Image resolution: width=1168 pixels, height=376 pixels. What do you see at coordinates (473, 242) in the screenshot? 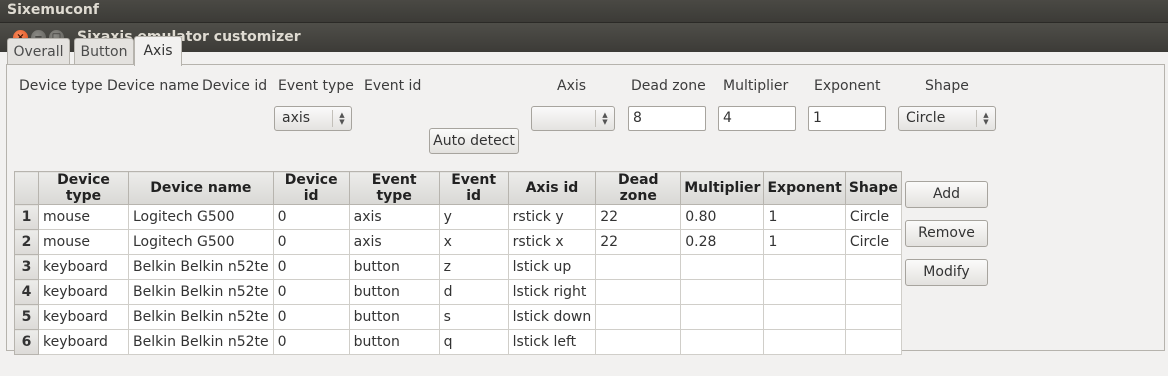
I see `table-cell: x` at bounding box center [473, 242].